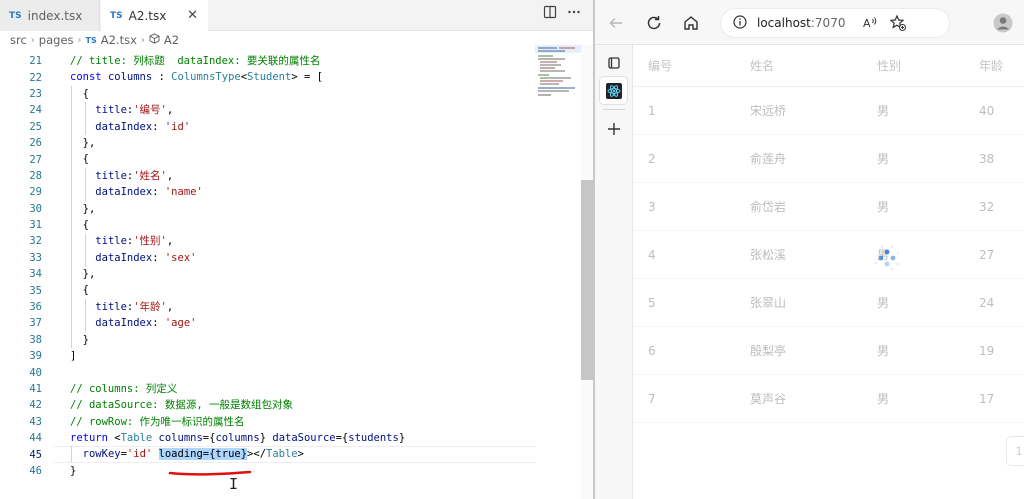  Describe the element at coordinates (267, 143) in the screenshot. I see `code-line: 26 },` at that location.